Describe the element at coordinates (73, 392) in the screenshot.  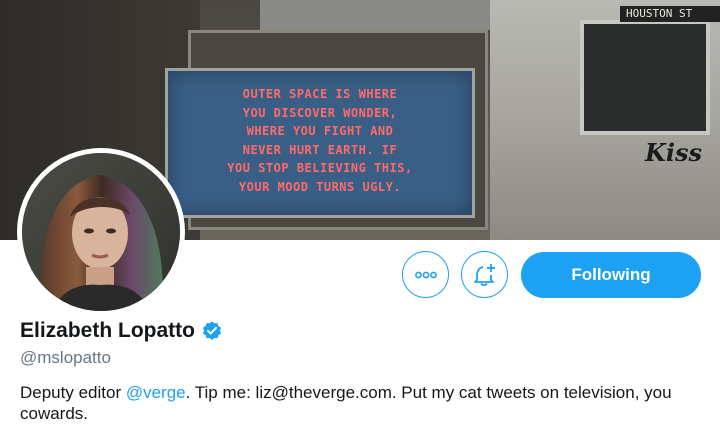
I see `bio-text-start: Deputy editor` at that location.